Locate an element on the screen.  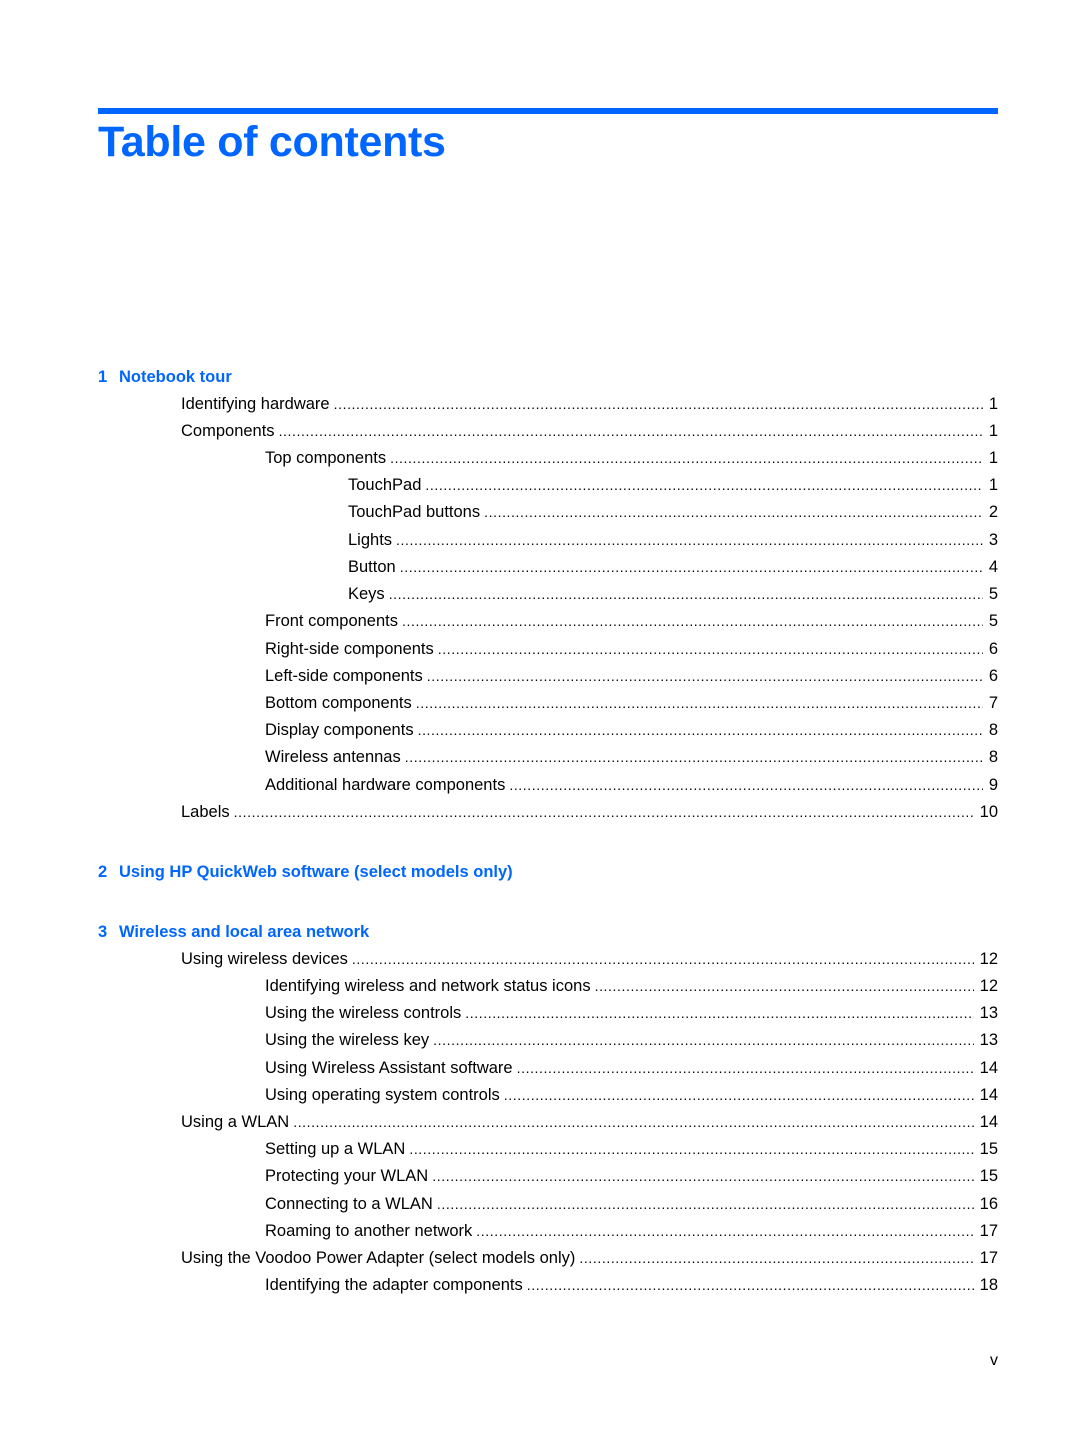
toc-entry: Using operating system controls14 is located at coordinates (631, 1095).